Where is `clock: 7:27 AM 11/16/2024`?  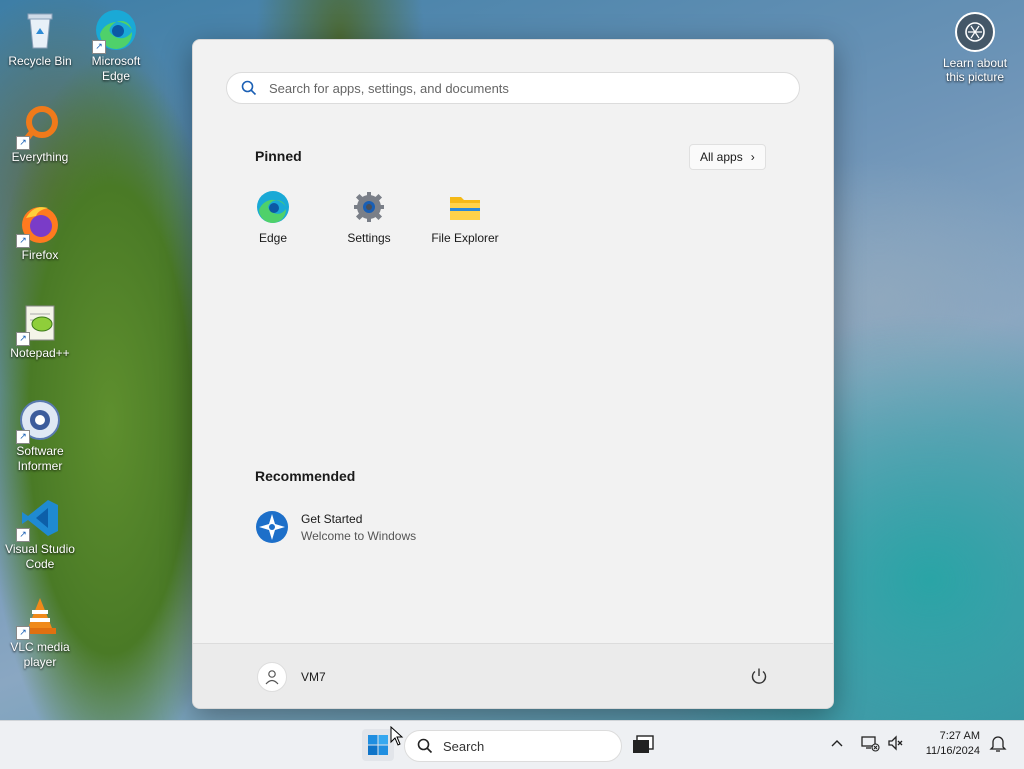
clock: 7:27 AM 11/16/2024 is located at coordinates (946, 744).